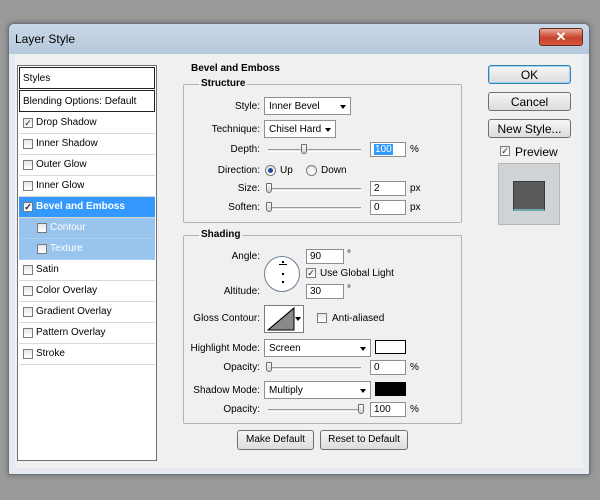  Describe the element at coordinates (334, 170) in the screenshot. I see `direction-down-label: Down` at that location.